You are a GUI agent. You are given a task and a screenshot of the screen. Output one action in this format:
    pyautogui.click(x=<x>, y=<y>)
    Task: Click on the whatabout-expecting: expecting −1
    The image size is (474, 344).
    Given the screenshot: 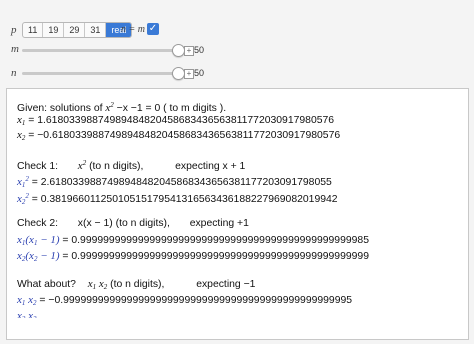 What is the action you would take?
    pyautogui.click(x=226, y=284)
    